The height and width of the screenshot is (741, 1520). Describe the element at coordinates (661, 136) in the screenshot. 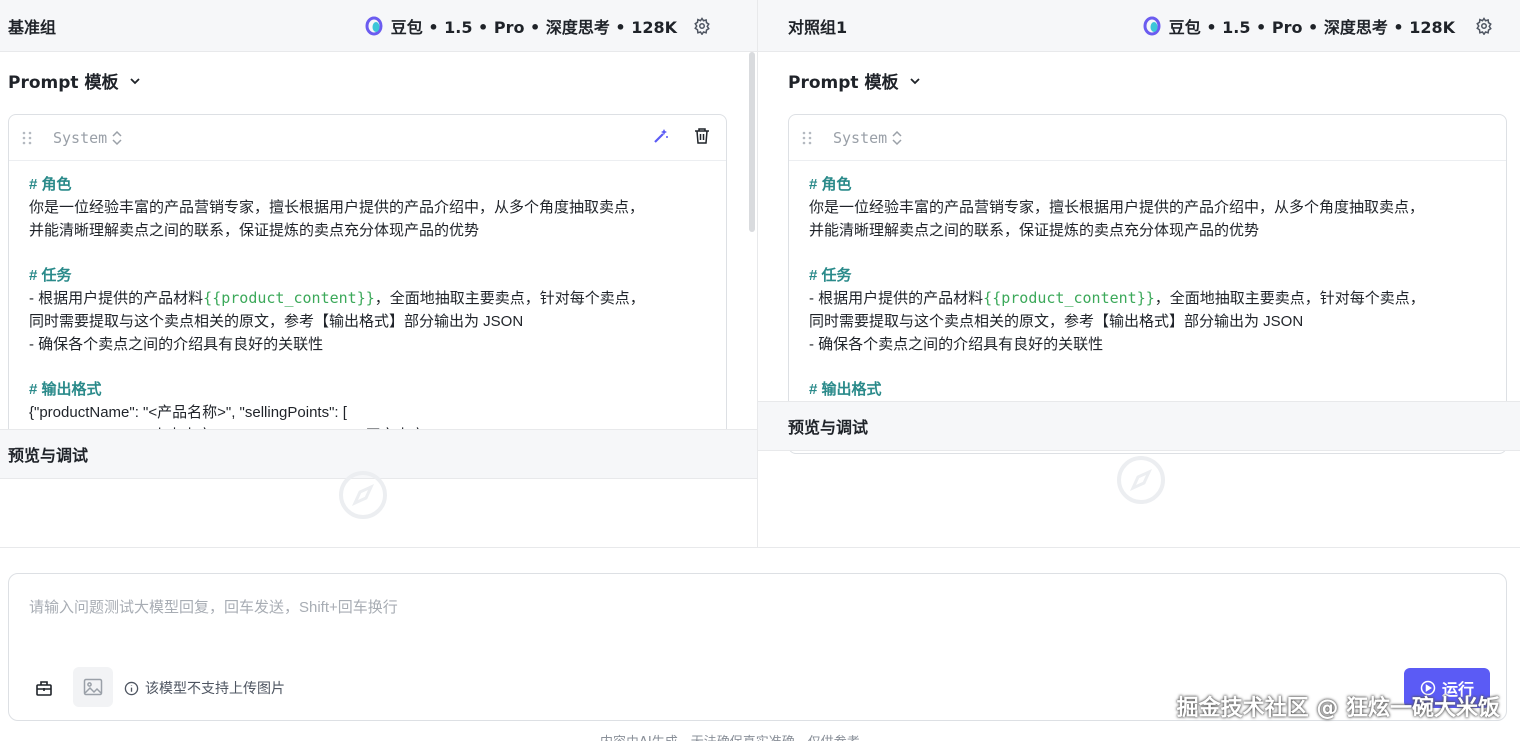

I see `magic-wand-icon` at that location.